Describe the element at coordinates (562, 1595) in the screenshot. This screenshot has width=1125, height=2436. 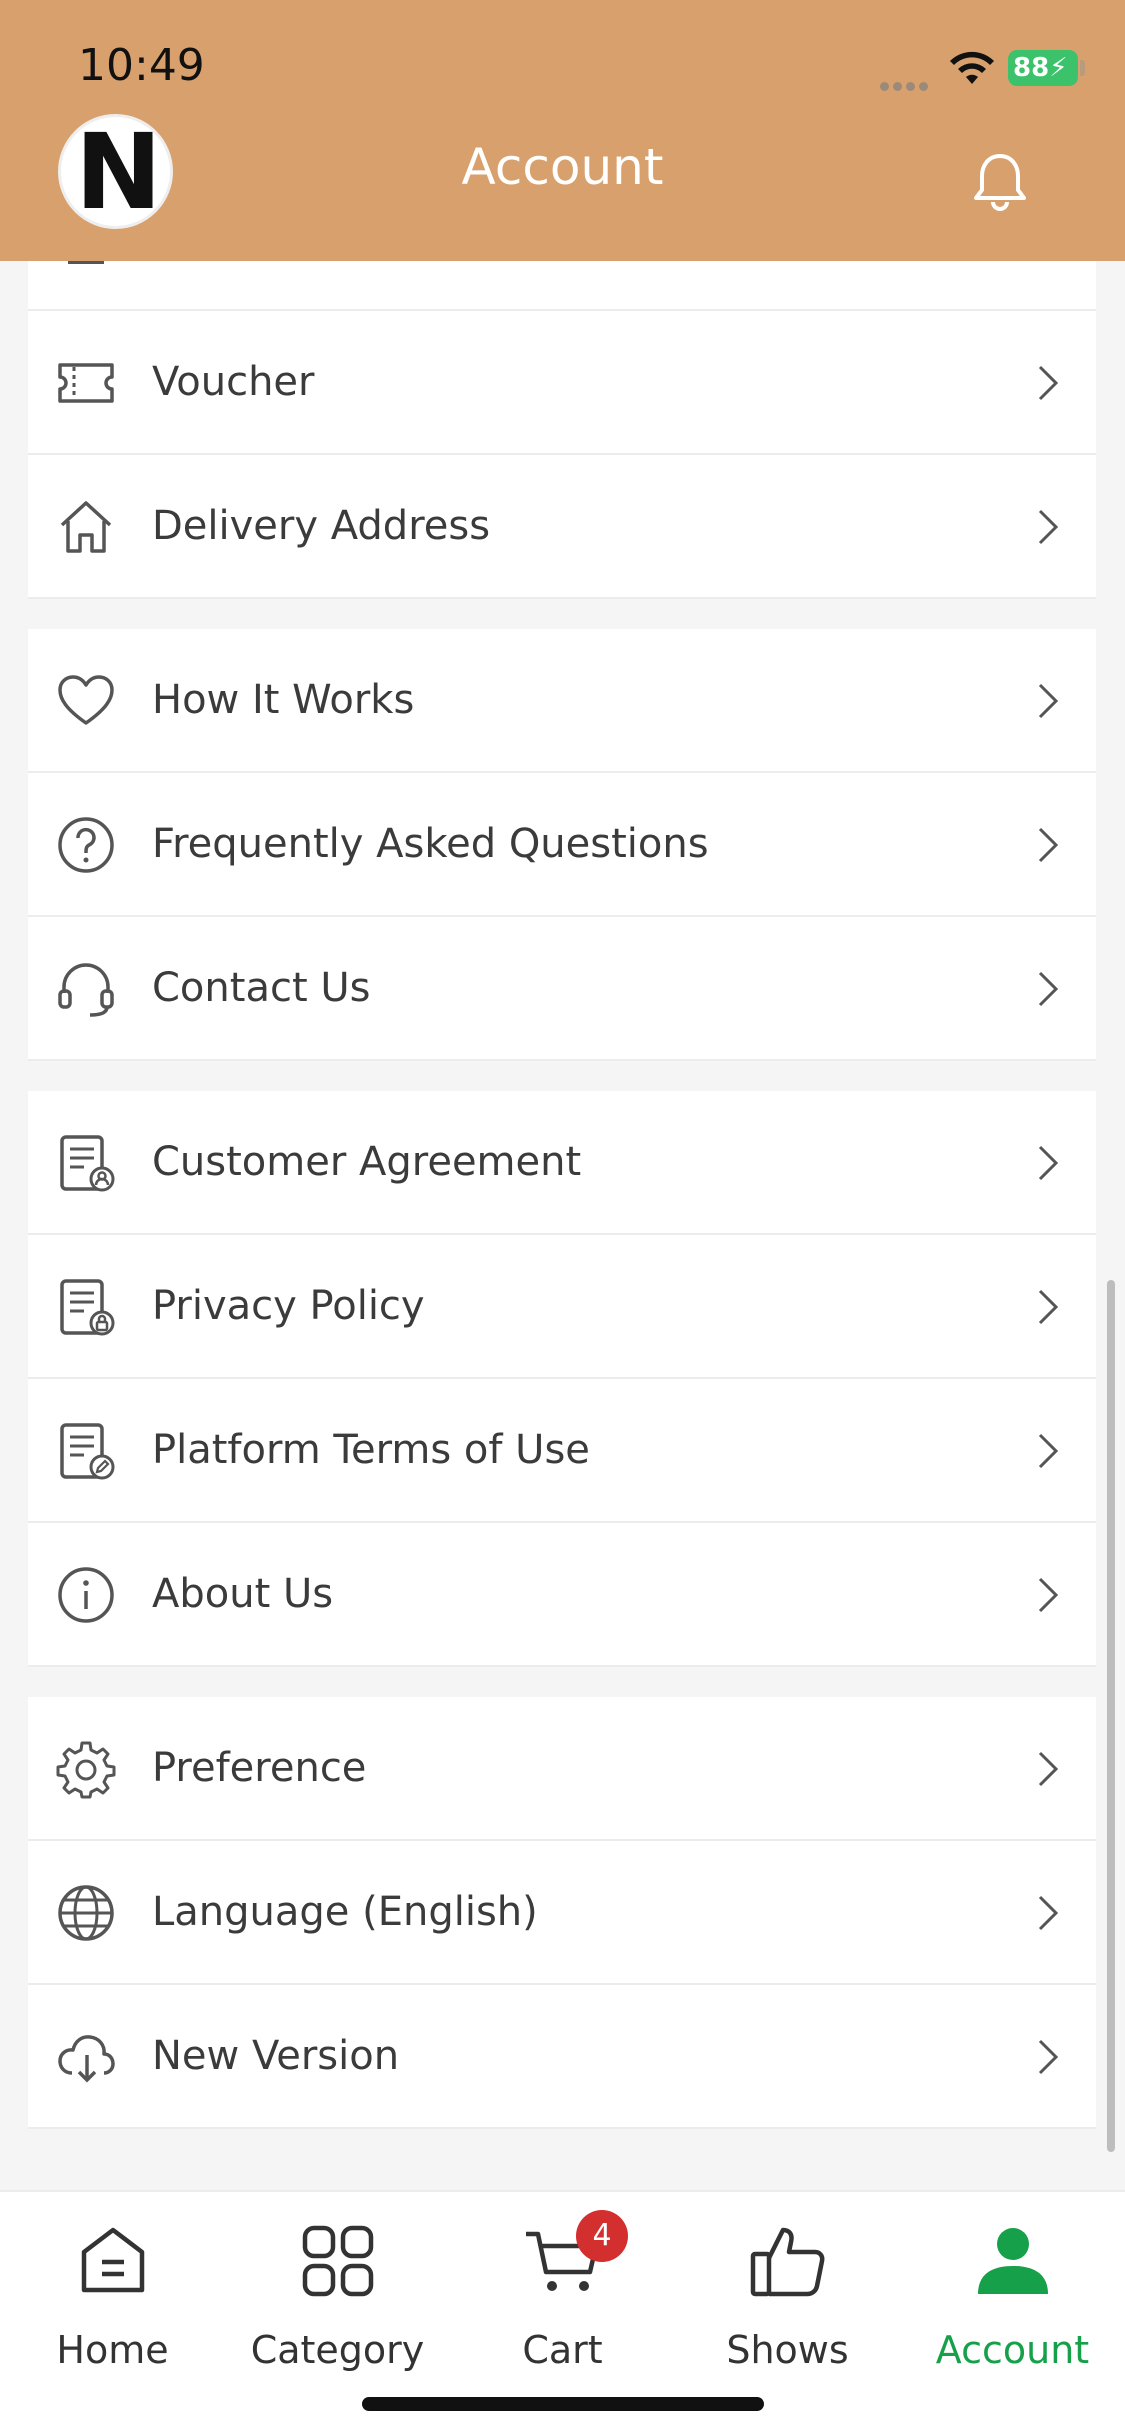
I see `menu-item-about-us: About Us` at that location.